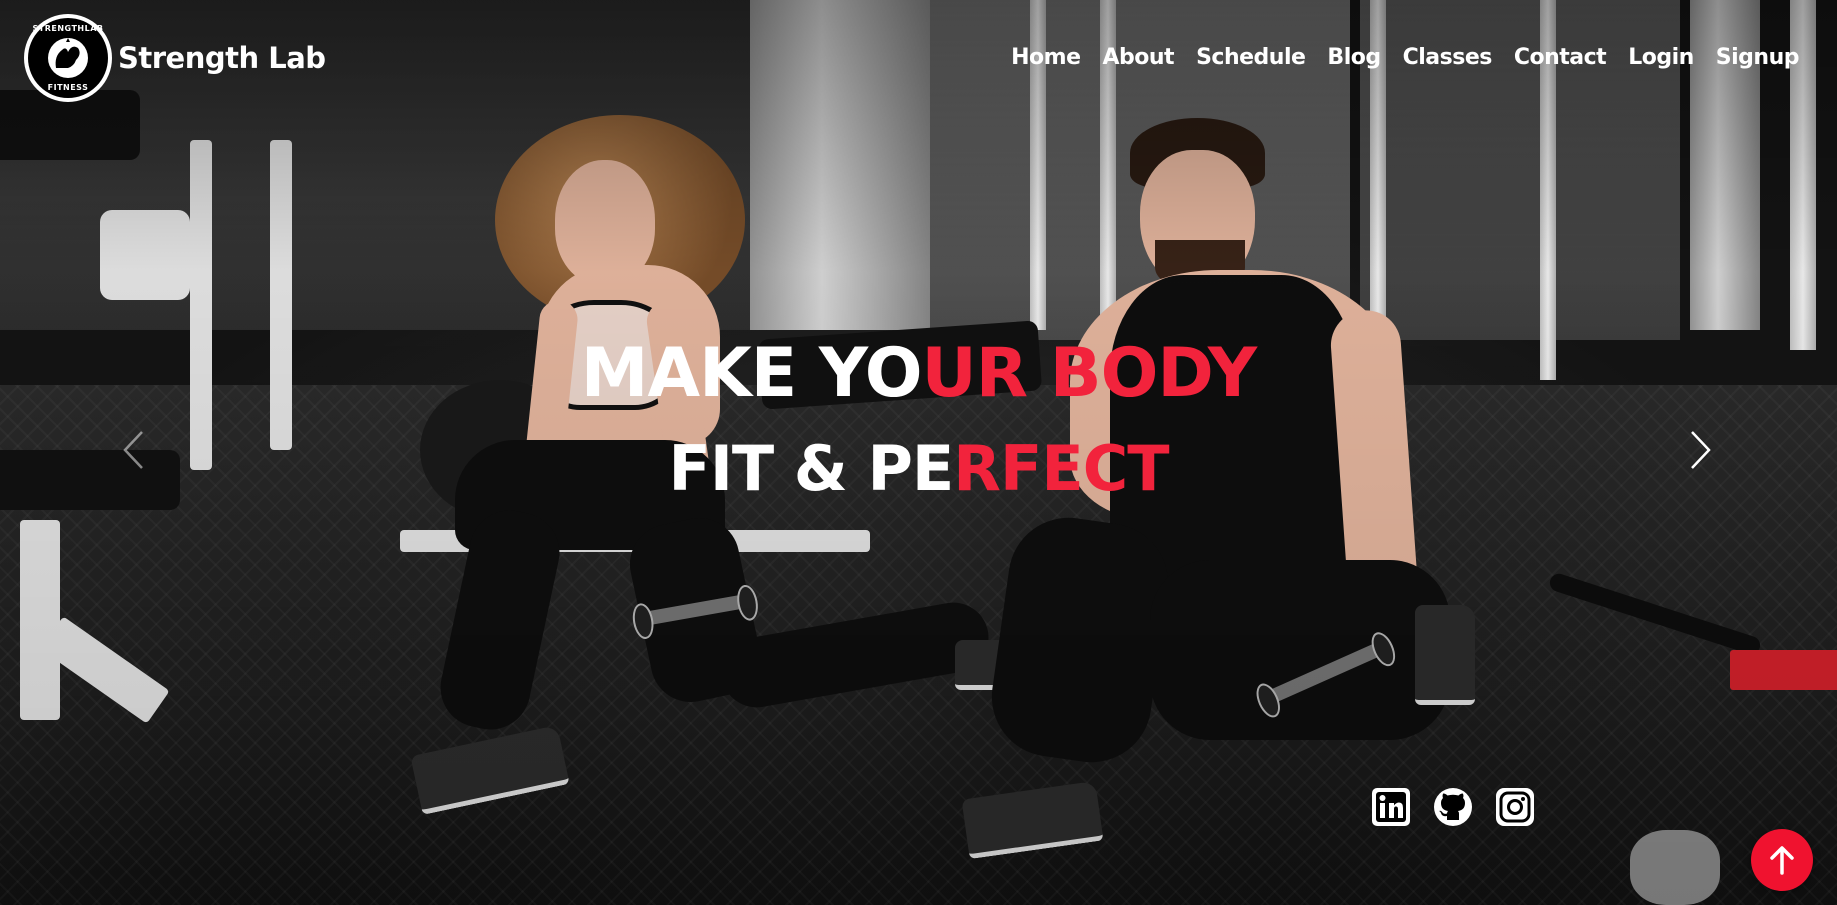 This screenshot has width=1837, height=905. I want to click on headline-line-1: MAKE YOUR BODY, so click(918, 374).